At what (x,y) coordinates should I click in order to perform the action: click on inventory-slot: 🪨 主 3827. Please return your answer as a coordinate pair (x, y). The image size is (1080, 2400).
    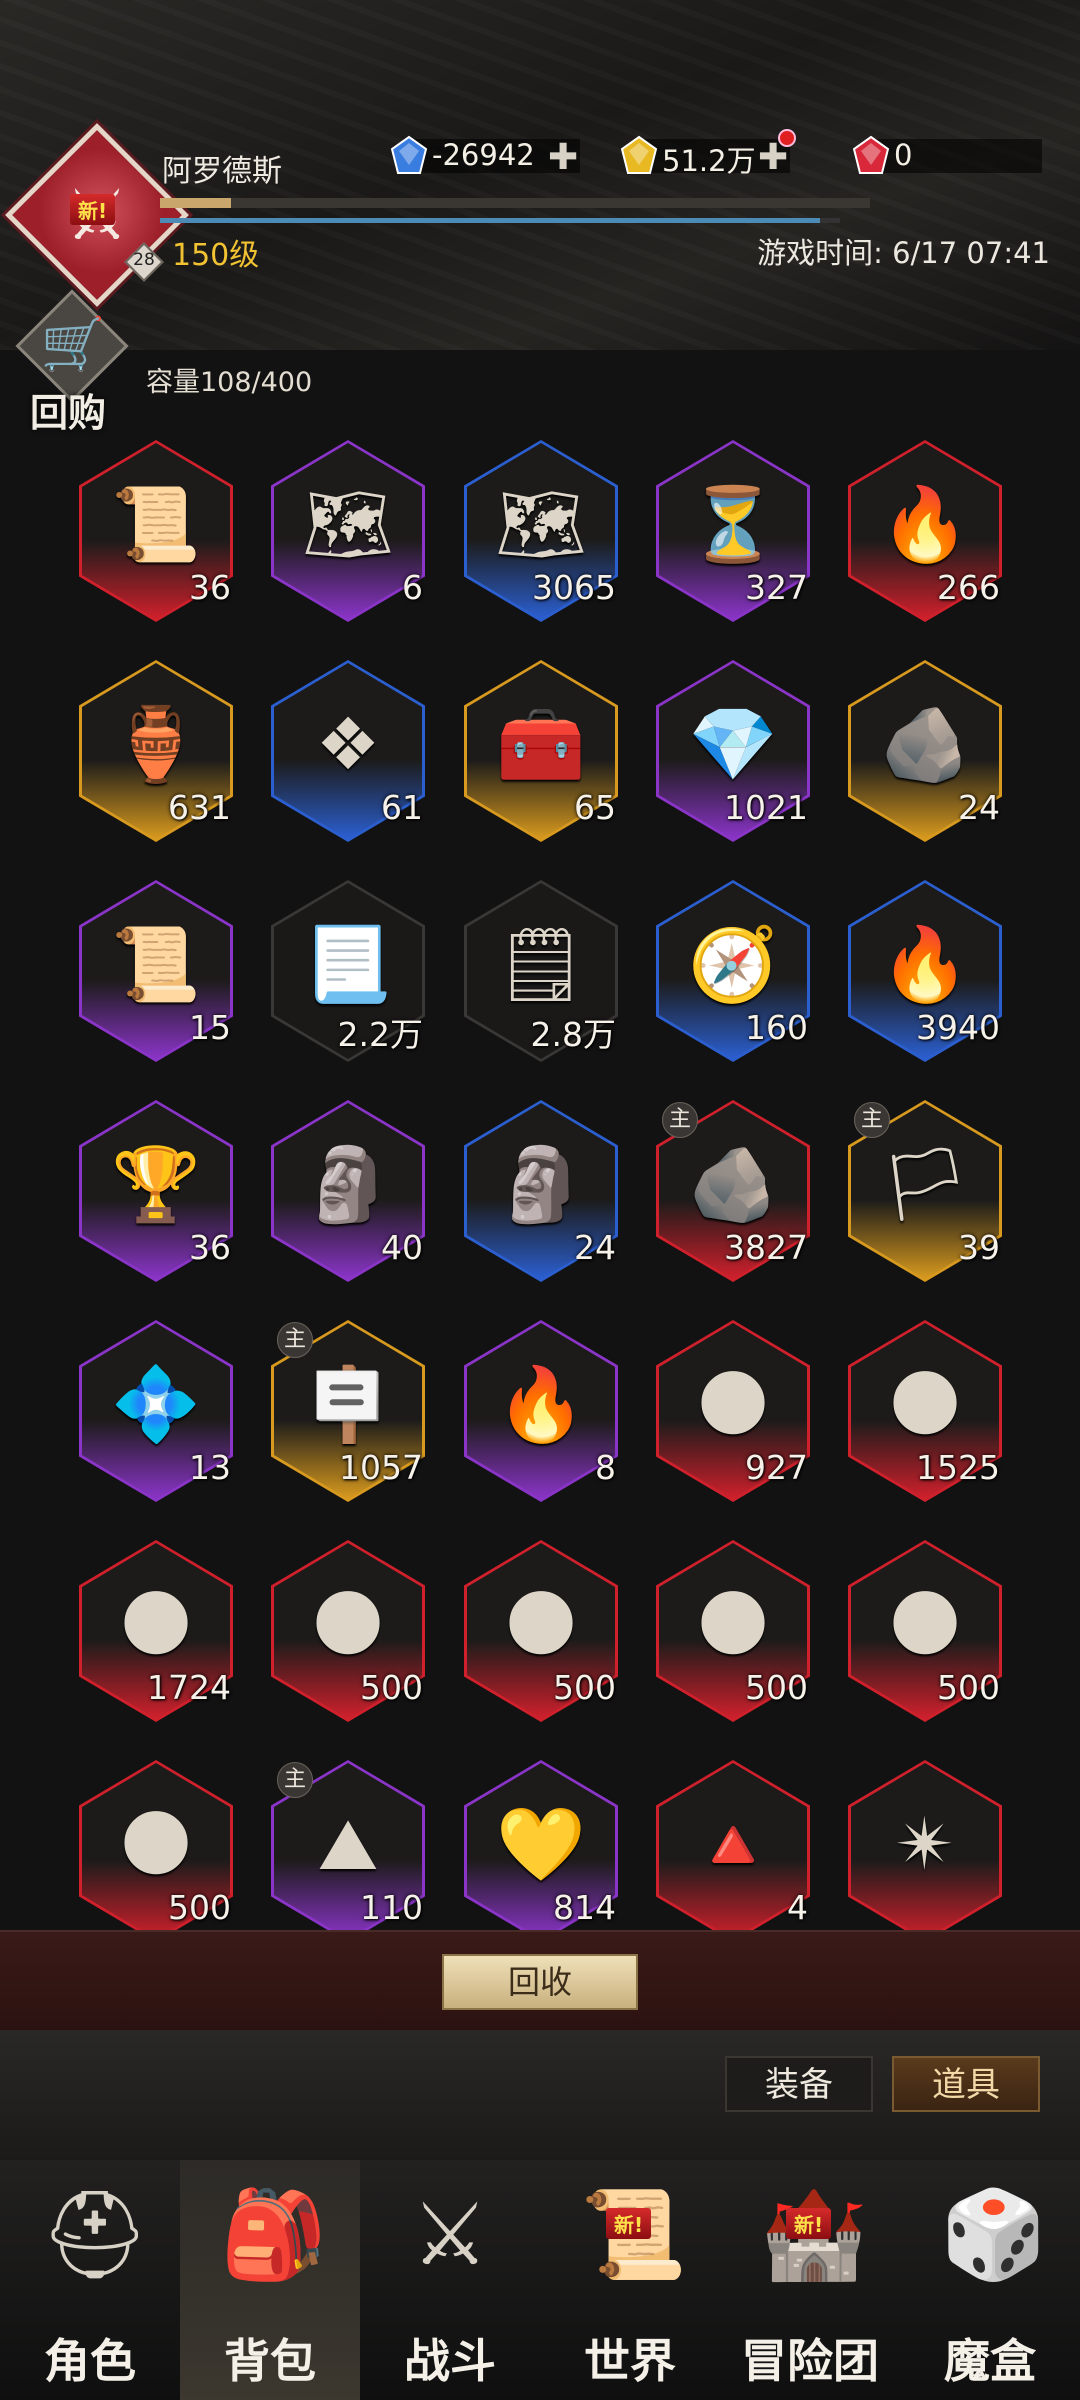
    Looking at the image, I should click on (733, 1191).